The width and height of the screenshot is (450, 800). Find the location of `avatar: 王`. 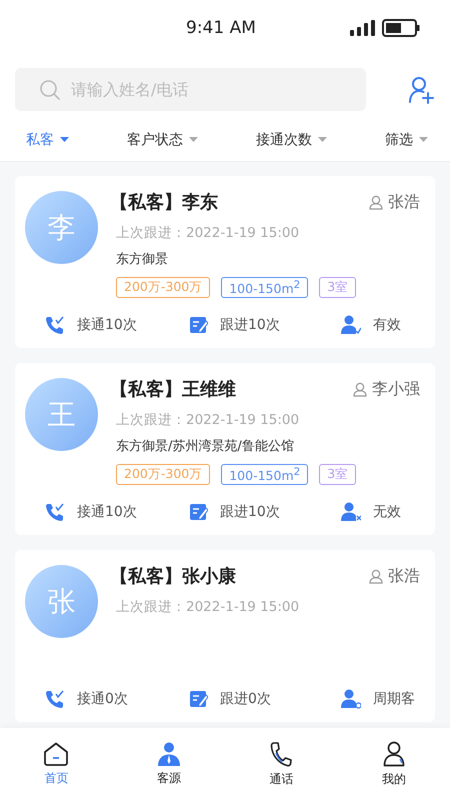

avatar: 王 is located at coordinates (61, 414).